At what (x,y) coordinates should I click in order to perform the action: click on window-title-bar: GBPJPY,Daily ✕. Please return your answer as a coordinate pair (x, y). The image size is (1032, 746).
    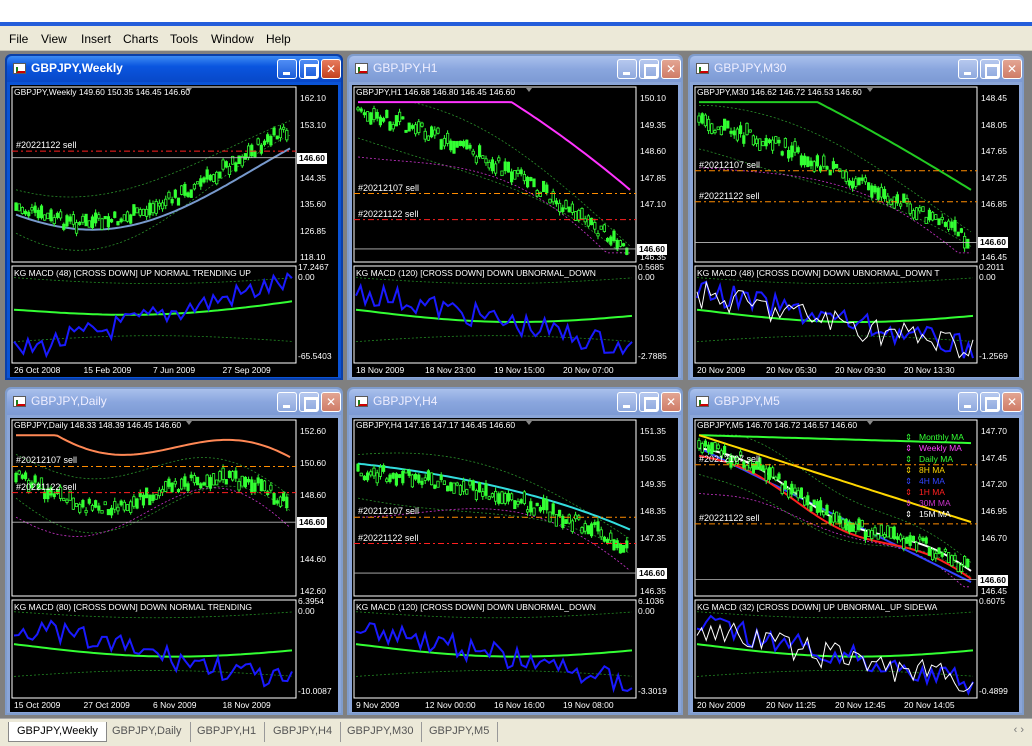
    Looking at the image, I should click on (174, 402).